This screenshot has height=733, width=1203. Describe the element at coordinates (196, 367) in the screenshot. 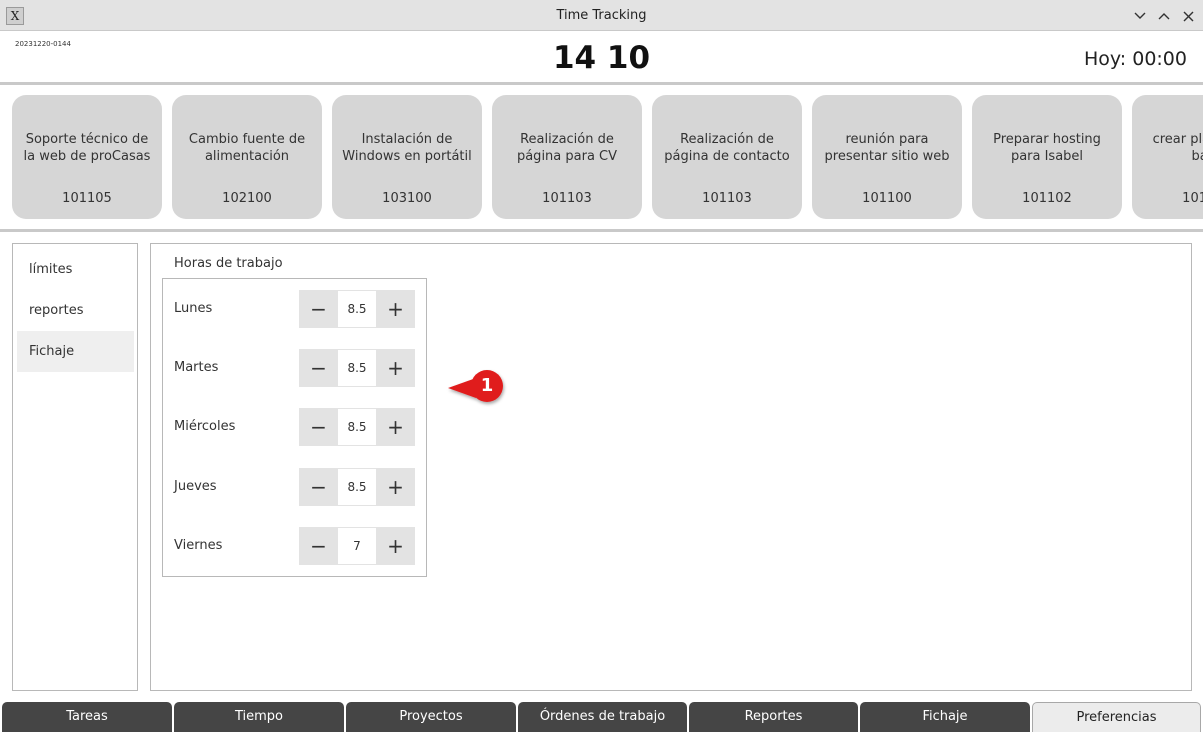

I see `day-label-martes: Martes` at that location.